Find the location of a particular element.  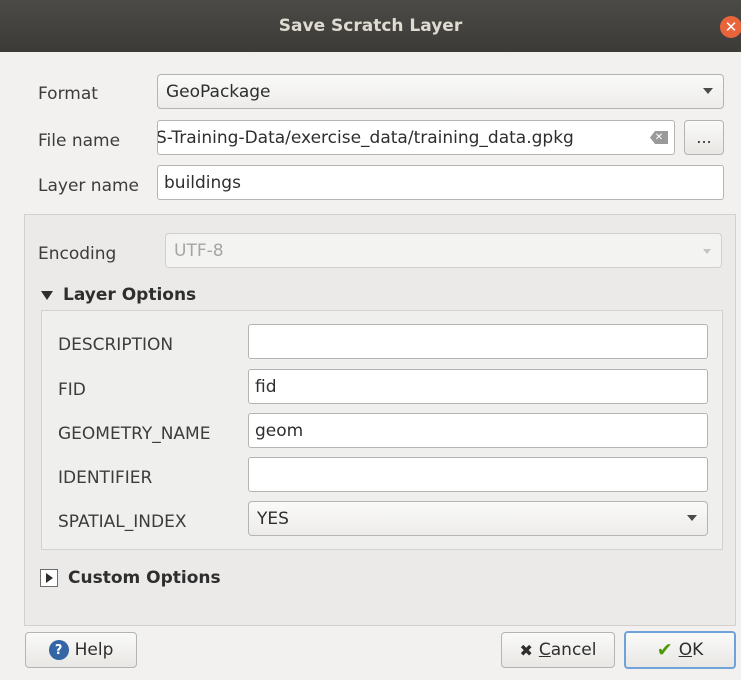

encoding-label: Encoding is located at coordinates (77, 254).